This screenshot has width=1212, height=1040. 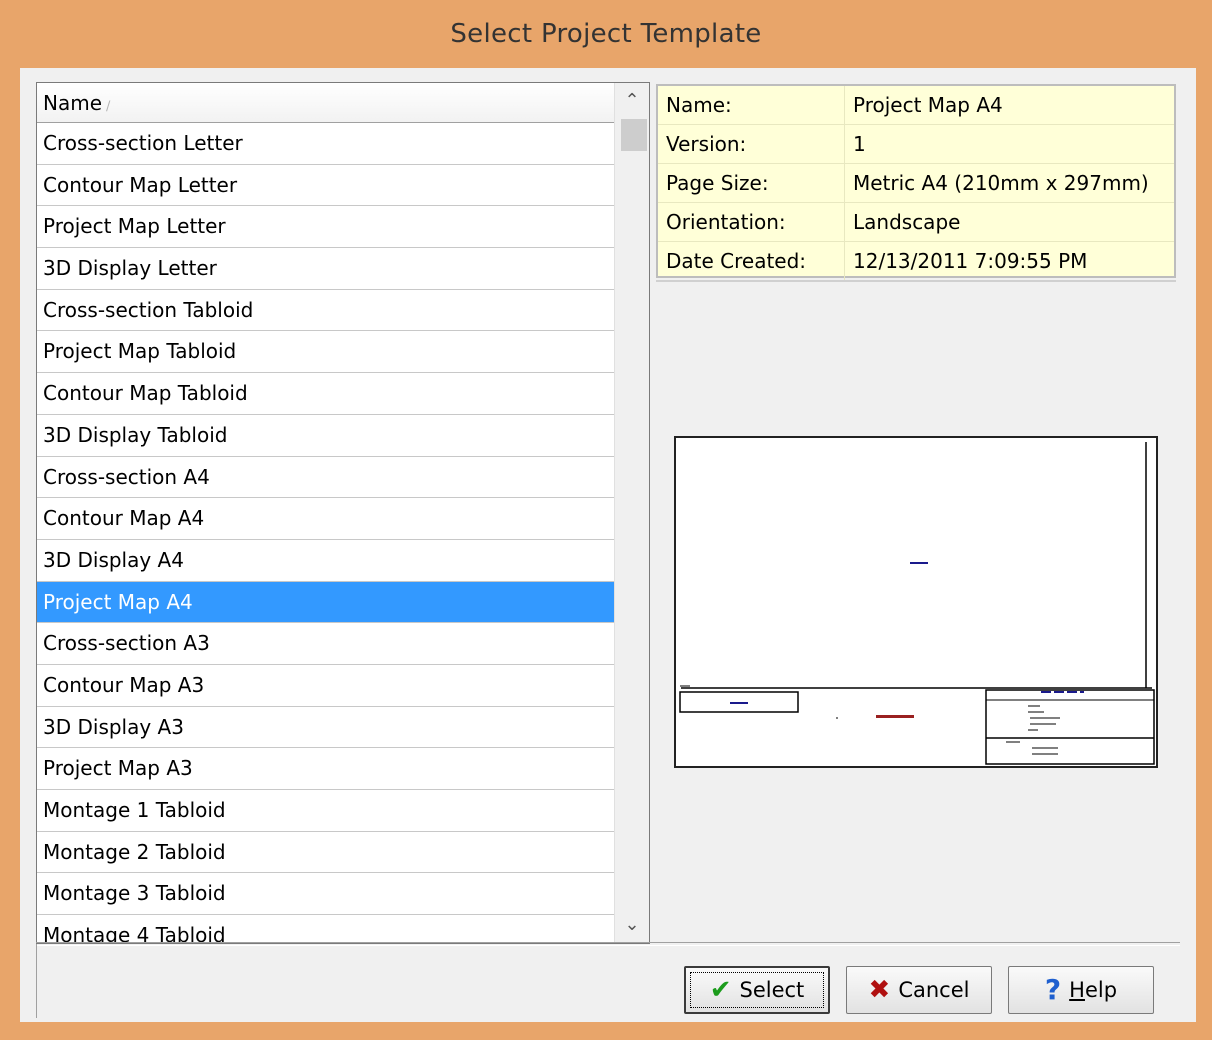 I want to click on detail-value: Metric A4 (210mm x 297mm), so click(x=1001, y=183).